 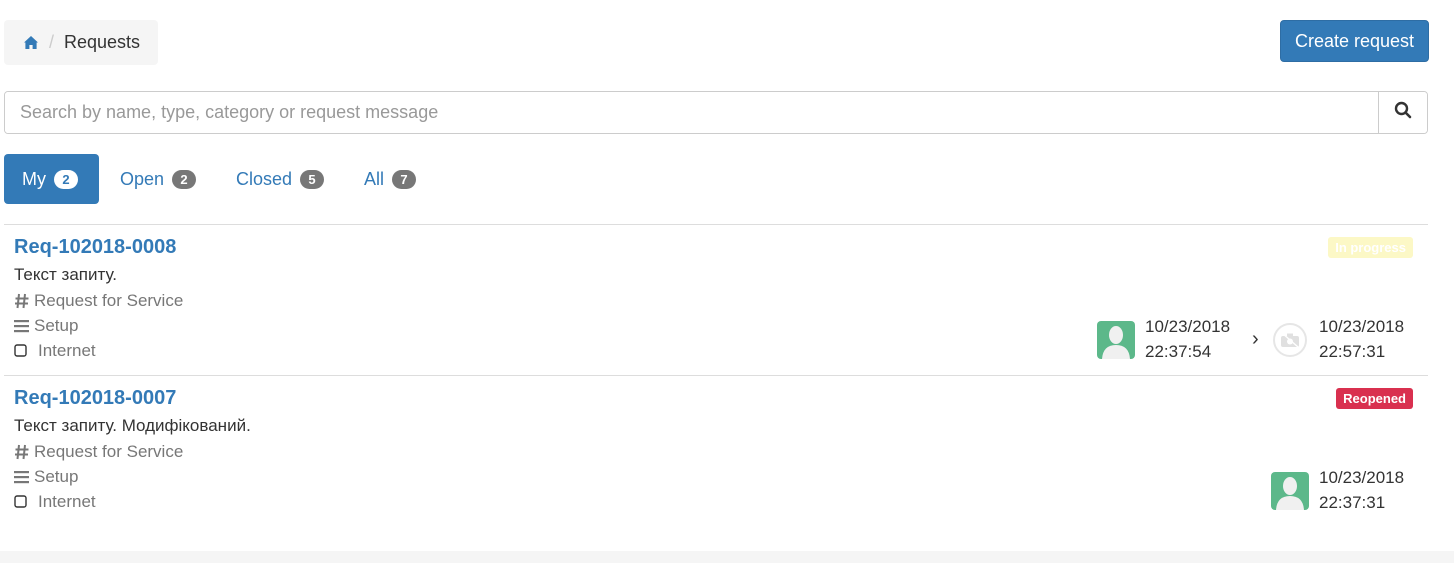 What do you see at coordinates (1361, 490) in the screenshot?
I see `created-timestamp: 10/23/2018 22:37:31` at bounding box center [1361, 490].